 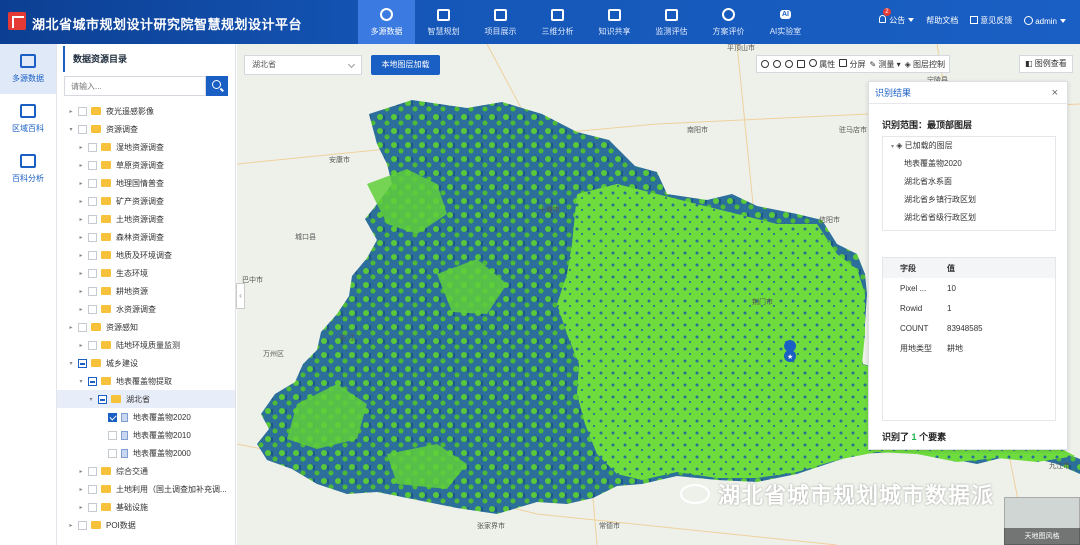 What do you see at coordinates (991, 20) in the screenshot?
I see `feedback-link: 意见反馈` at bounding box center [991, 20].